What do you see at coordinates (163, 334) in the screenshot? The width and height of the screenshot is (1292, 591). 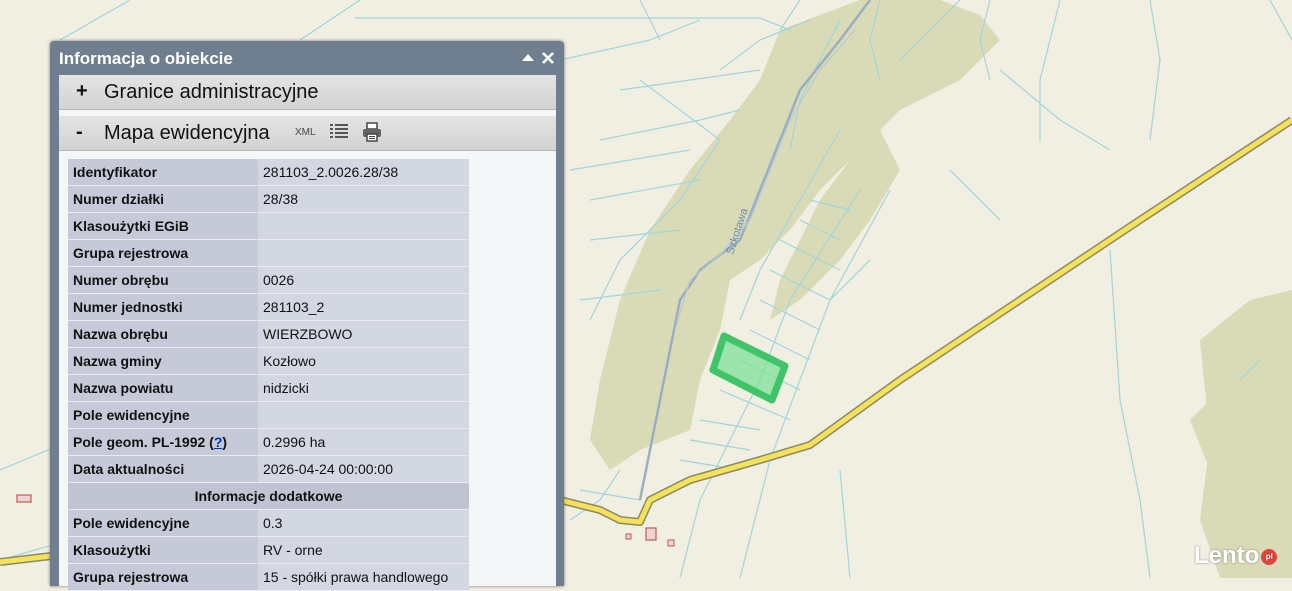 I see `attribute-label: Nazwa obrębu` at bounding box center [163, 334].